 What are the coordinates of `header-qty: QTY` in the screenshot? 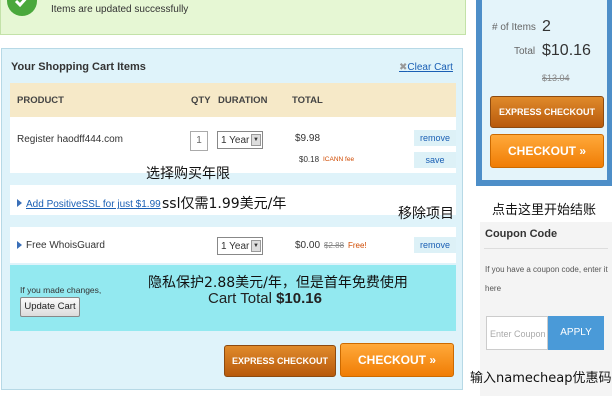 It's located at (201, 100).